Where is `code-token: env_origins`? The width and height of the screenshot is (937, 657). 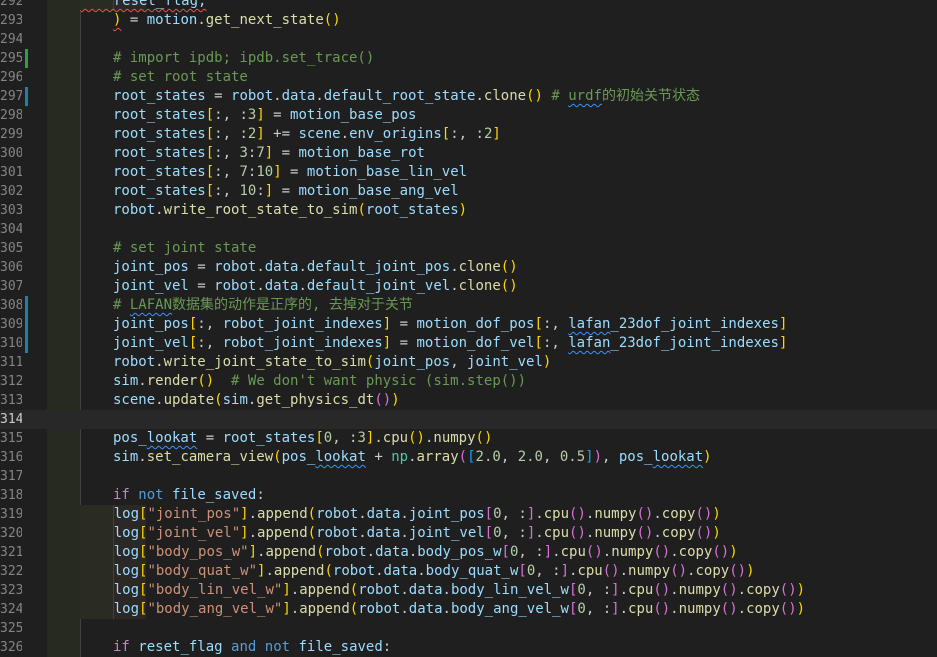
code-token: env_origins is located at coordinates (395, 134).